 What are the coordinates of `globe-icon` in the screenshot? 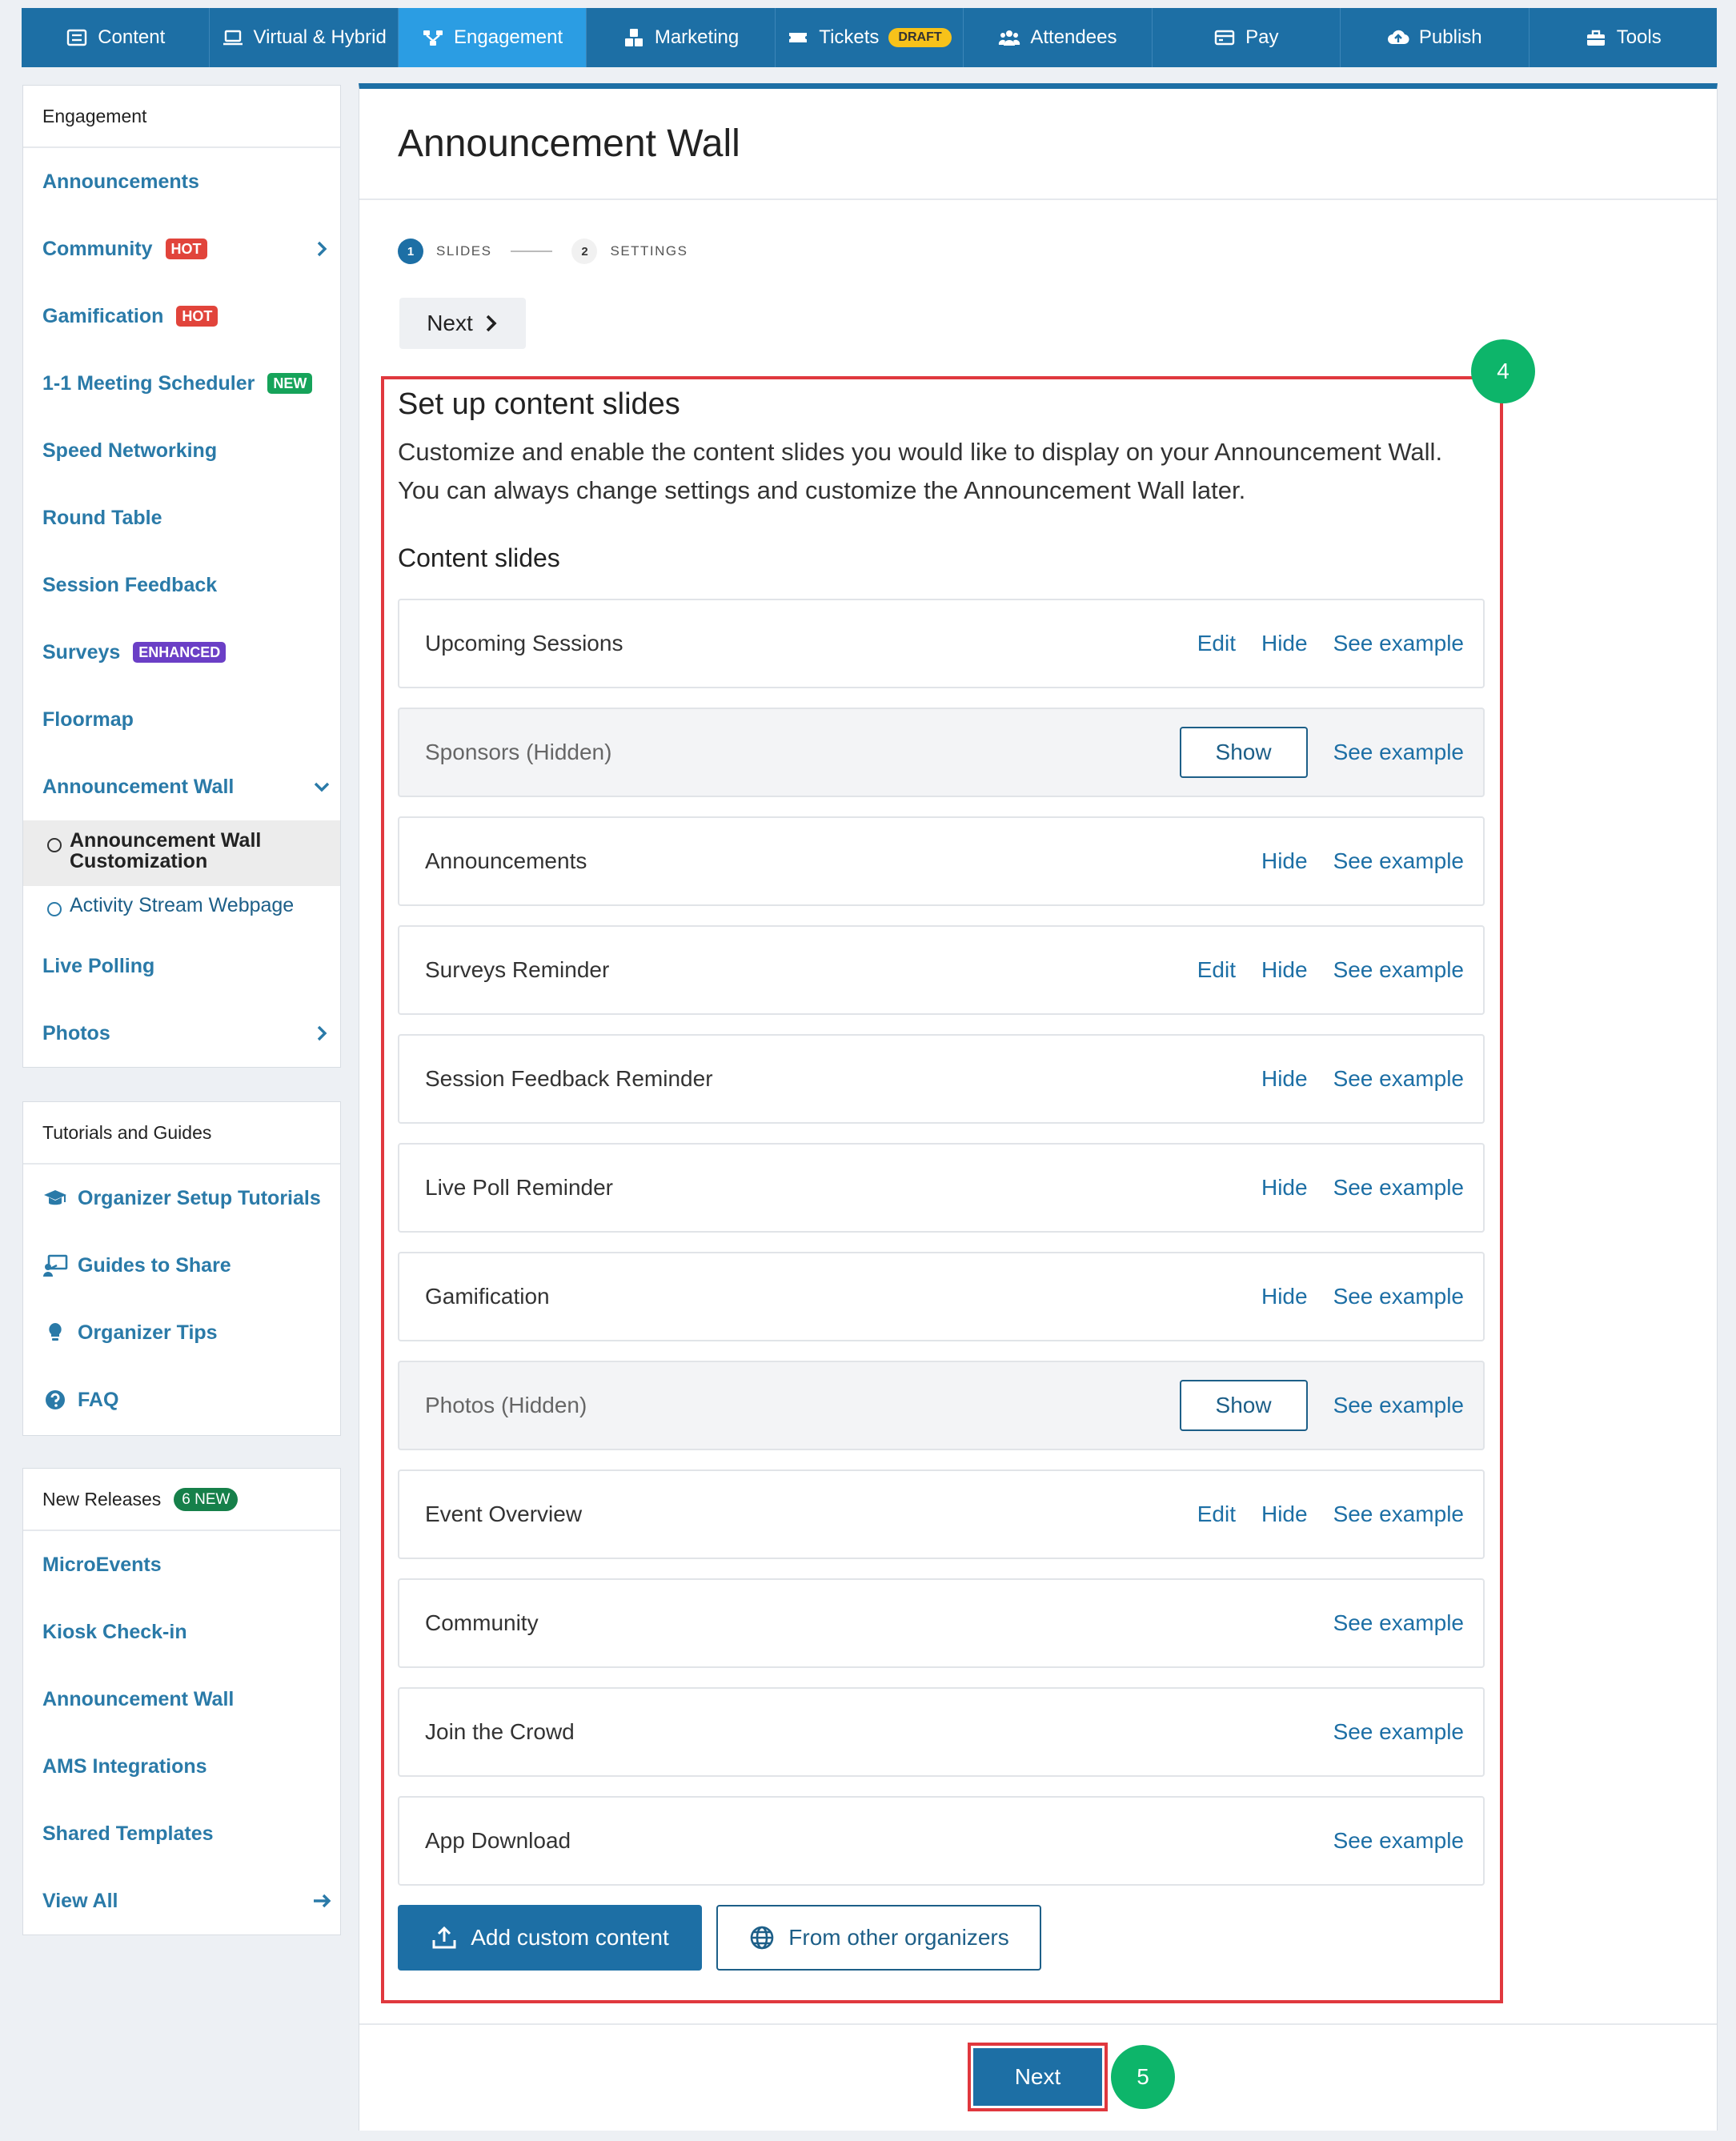 It's located at (762, 1938).